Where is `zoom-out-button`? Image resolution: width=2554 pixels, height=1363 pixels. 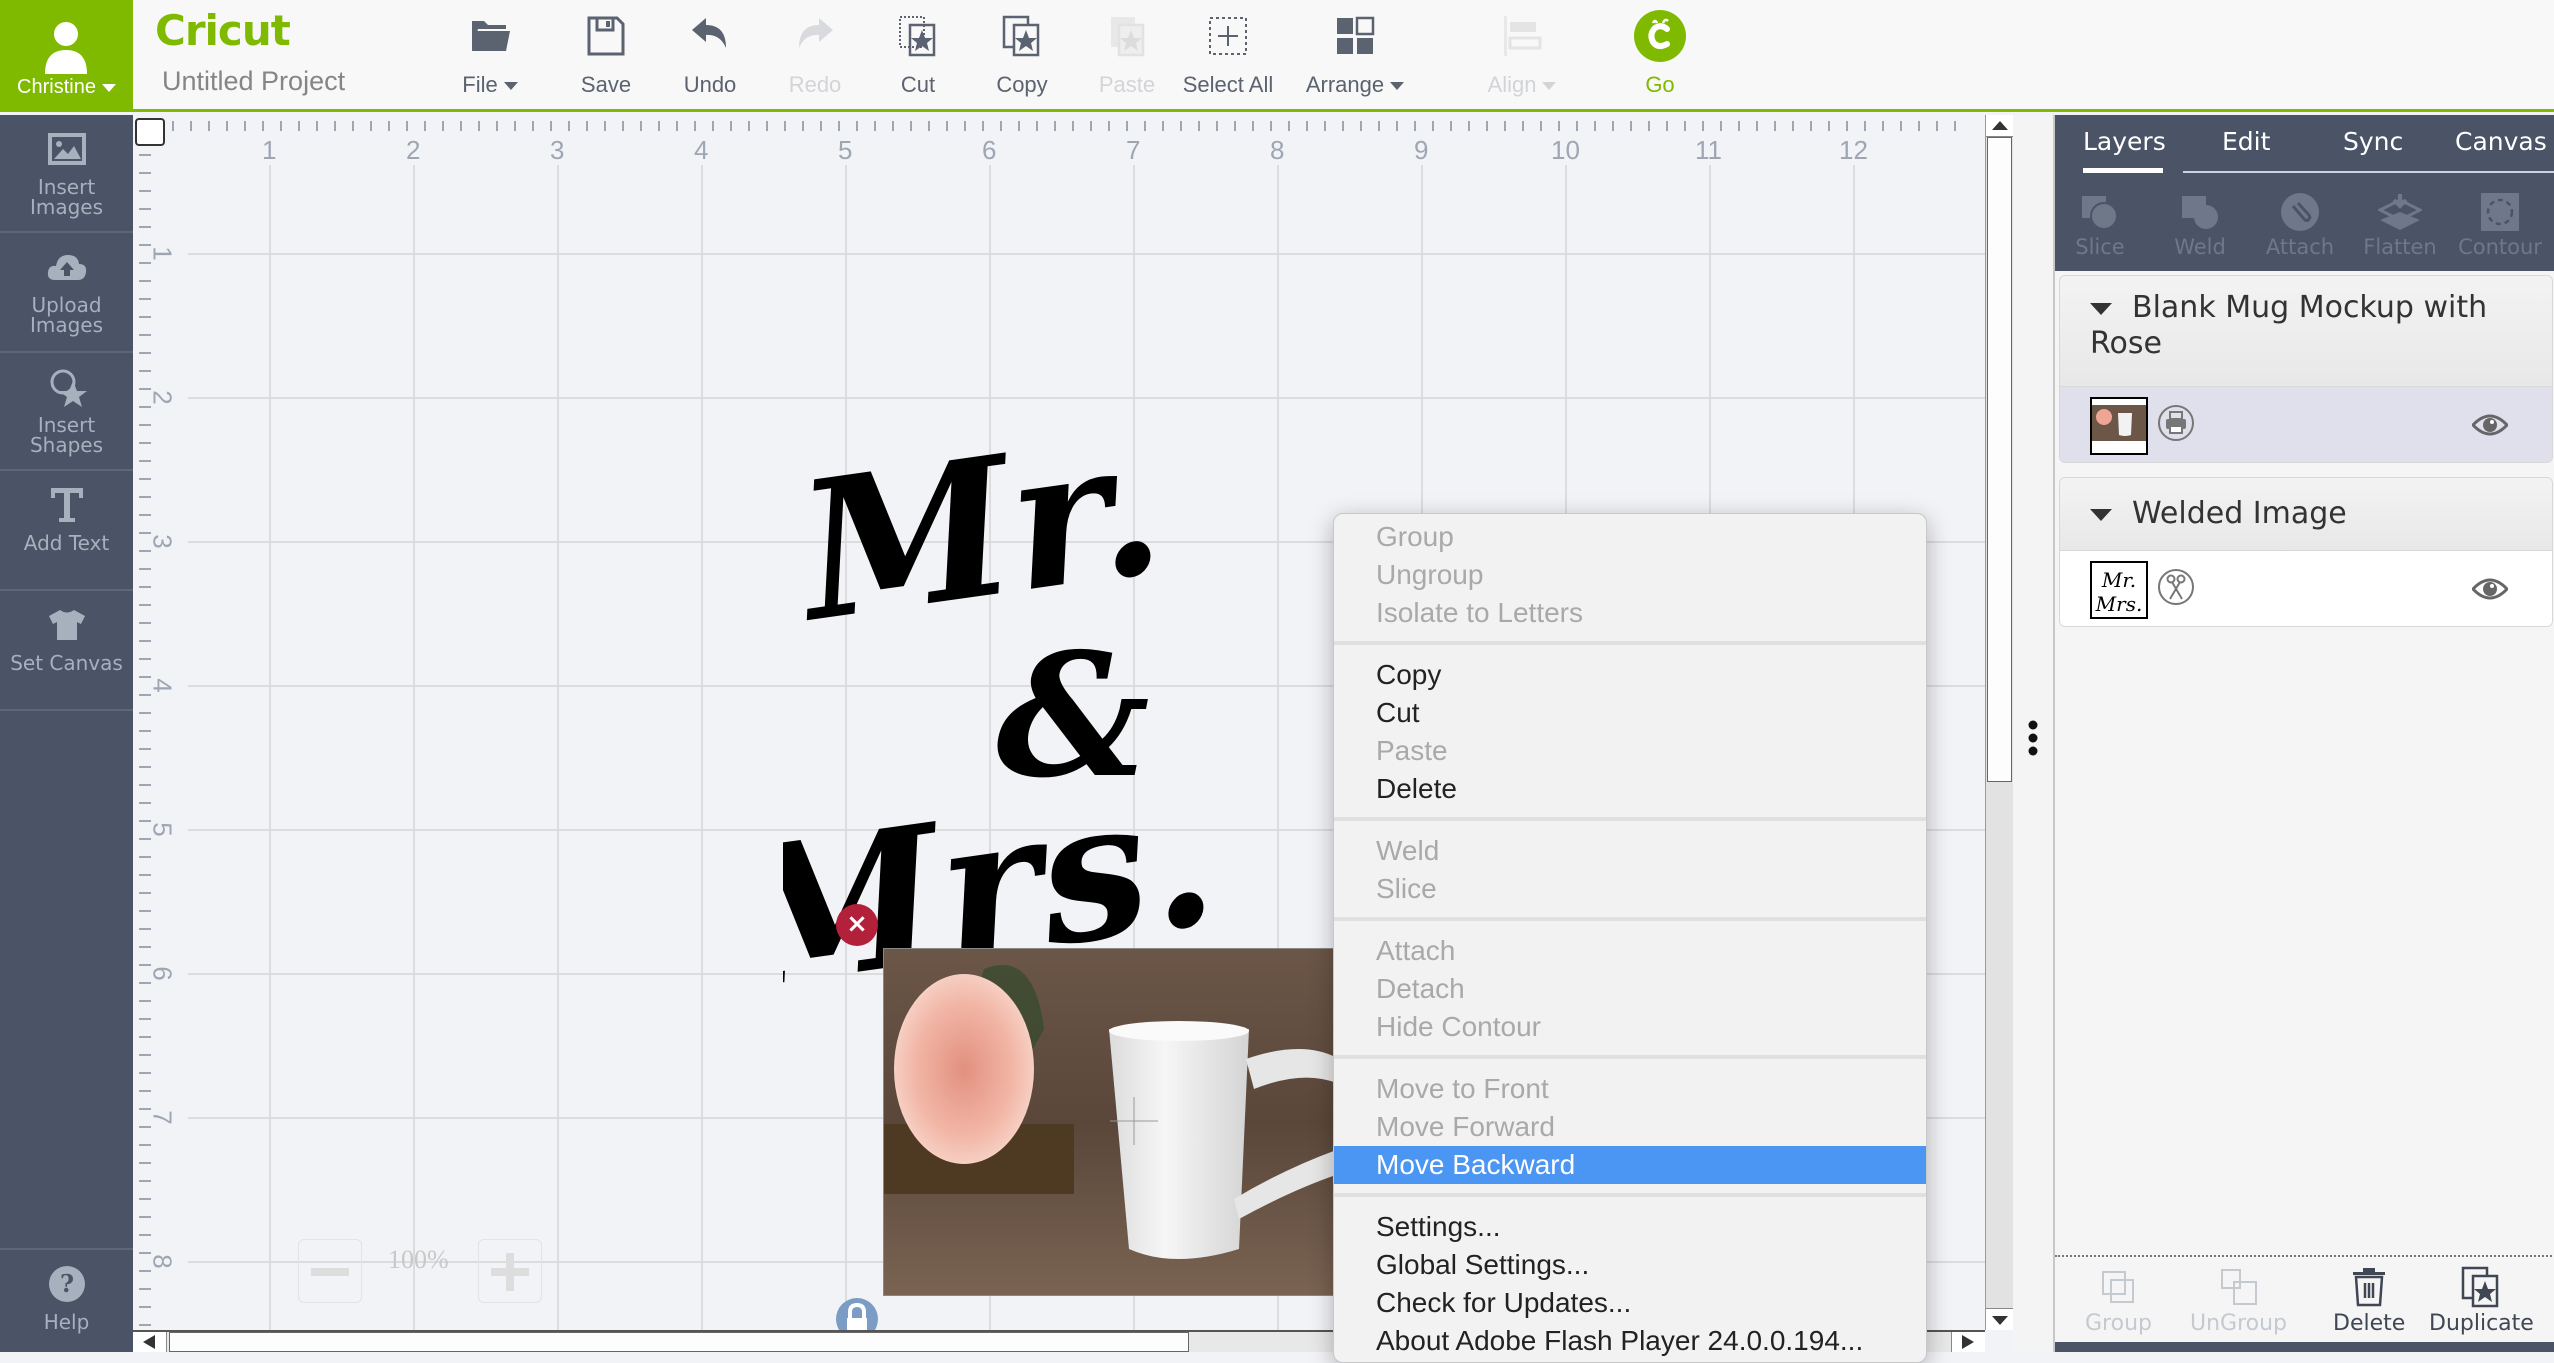
zoom-out-button is located at coordinates (330, 1271).